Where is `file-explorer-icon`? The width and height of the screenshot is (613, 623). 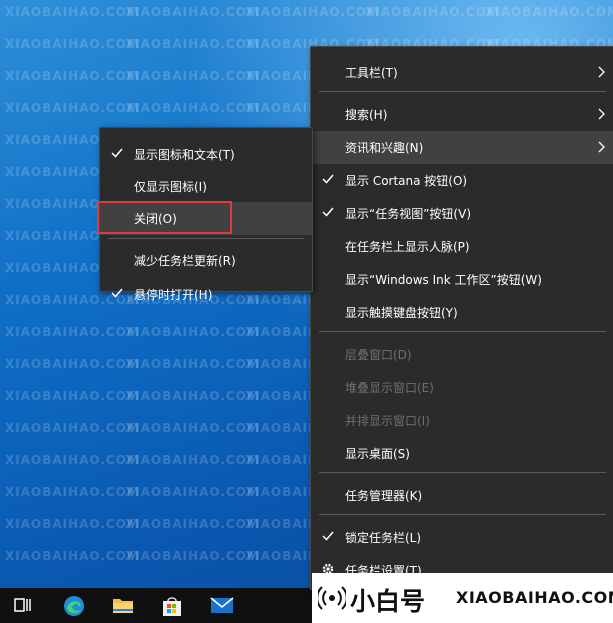 file-explorer-icon is located at coordinates (123, 606).